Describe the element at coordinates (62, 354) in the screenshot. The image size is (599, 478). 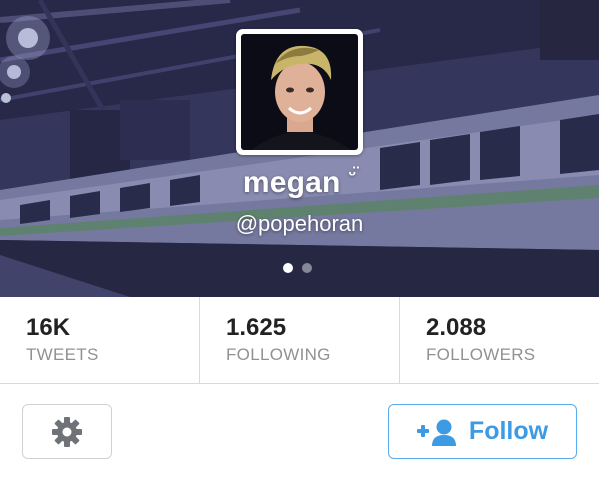
I see `stat-label: TWEETS` at that location.